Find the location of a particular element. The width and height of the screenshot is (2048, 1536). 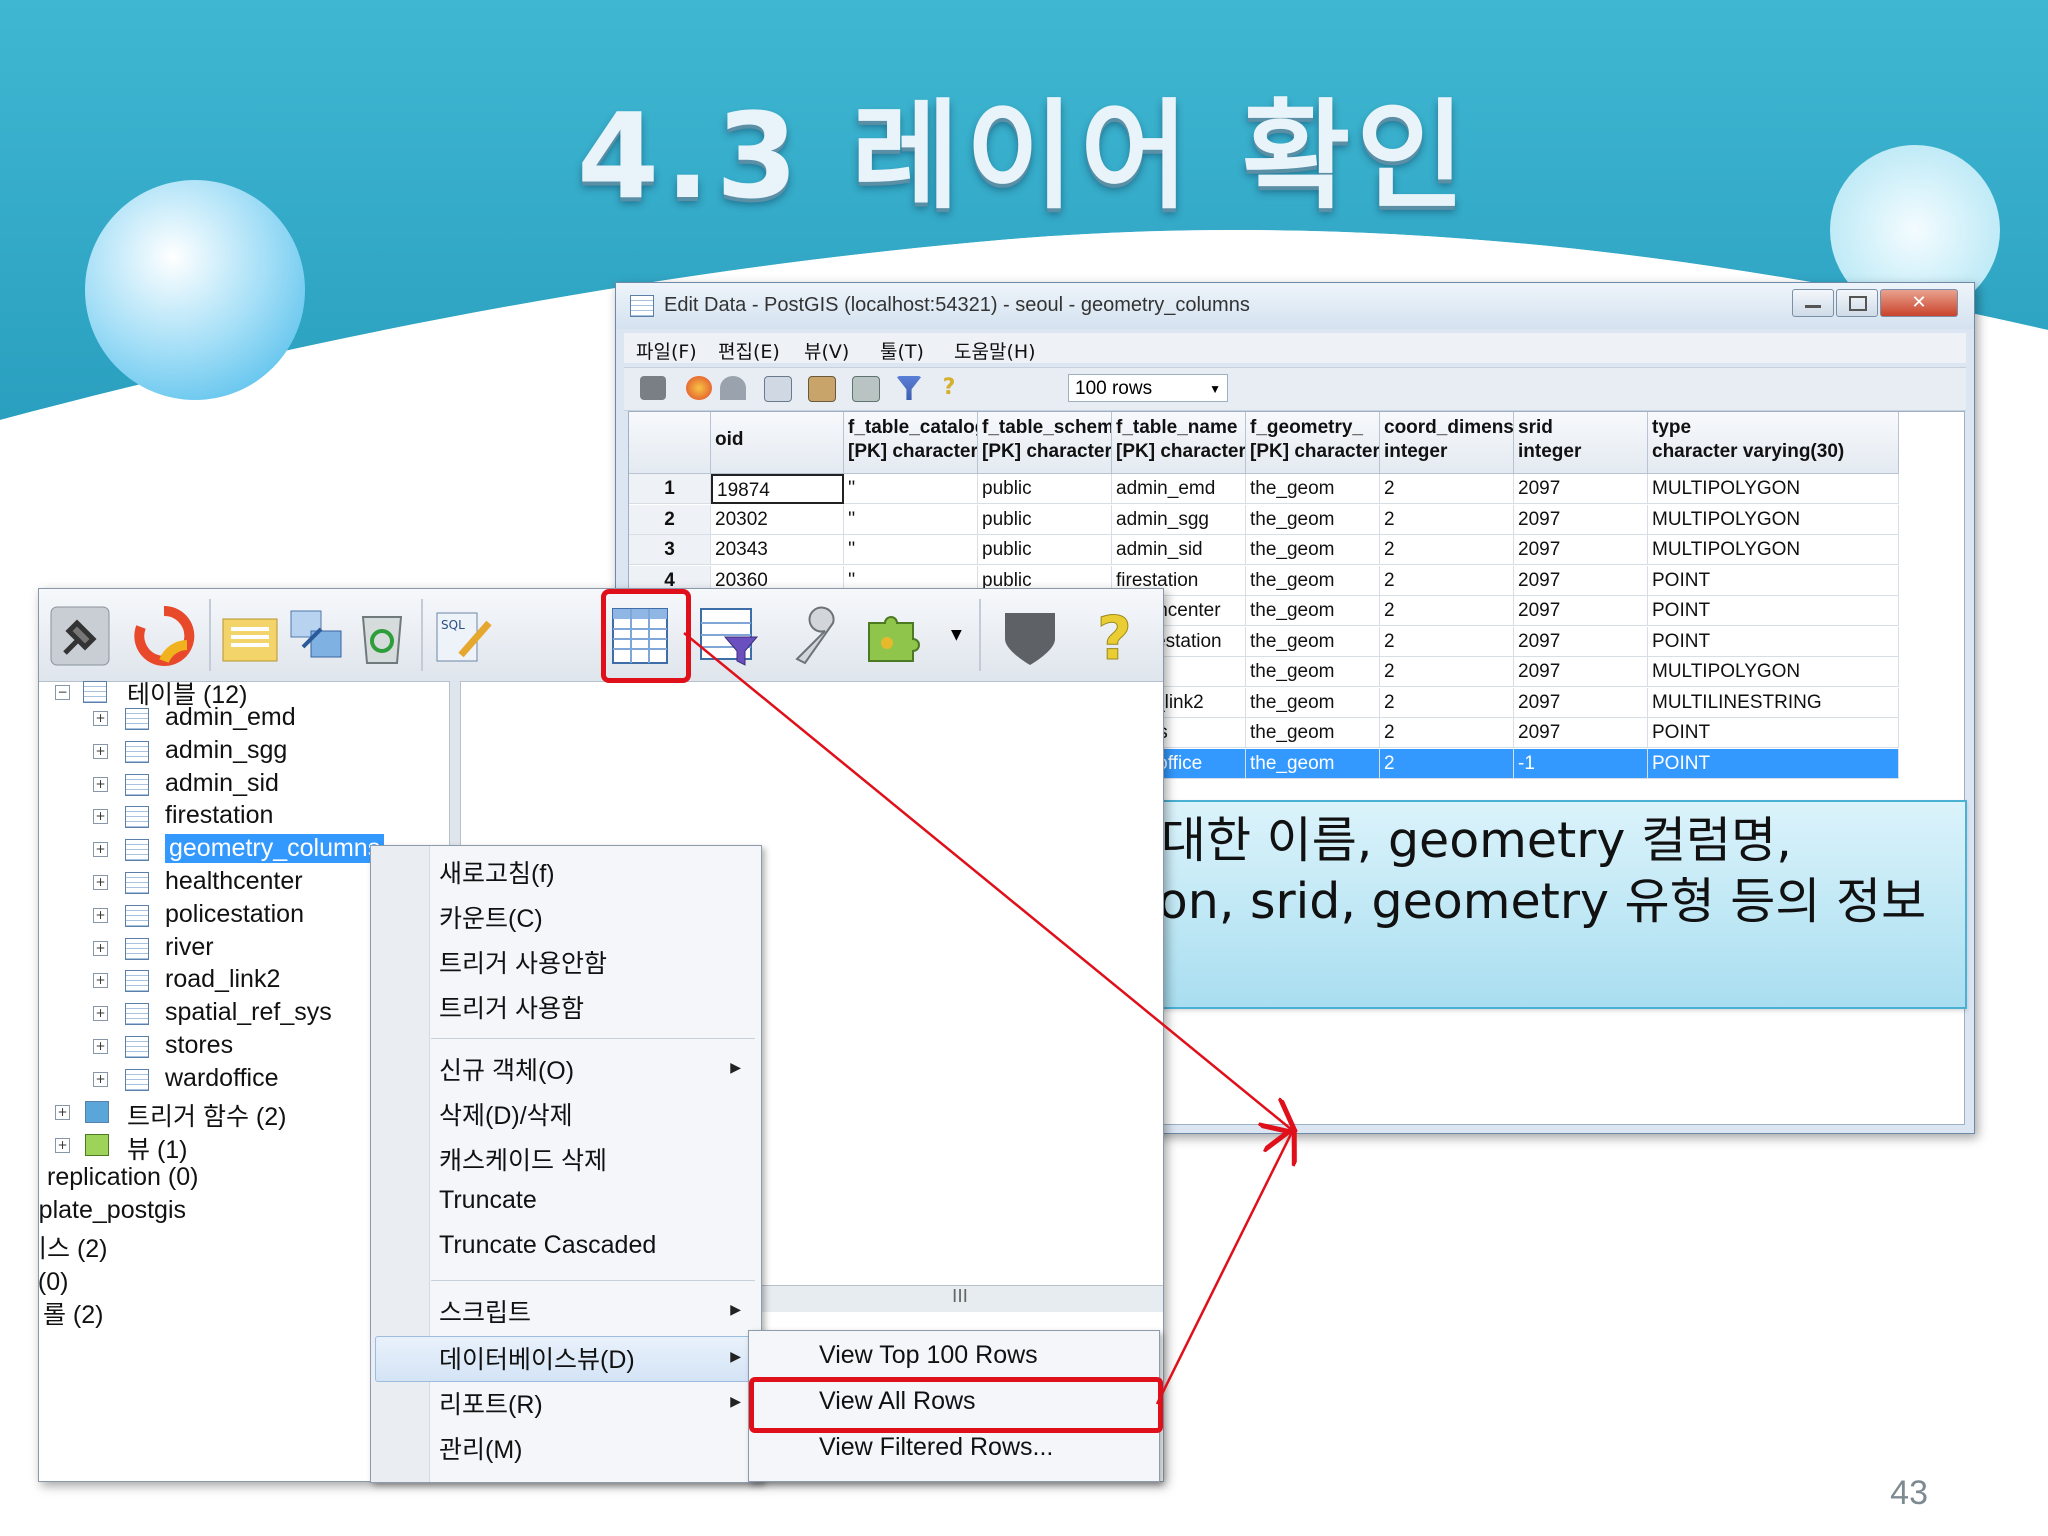

tree-item-table: policestation is located at coordinates (234, 914).